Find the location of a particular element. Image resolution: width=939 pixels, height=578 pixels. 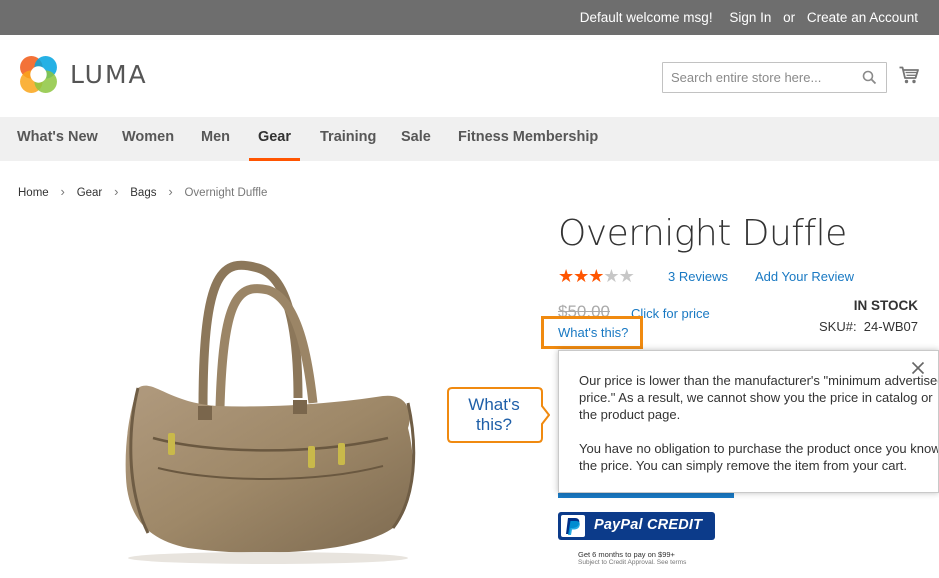

nav-item-whats-new: What's New is located at coordinates (57, 139).